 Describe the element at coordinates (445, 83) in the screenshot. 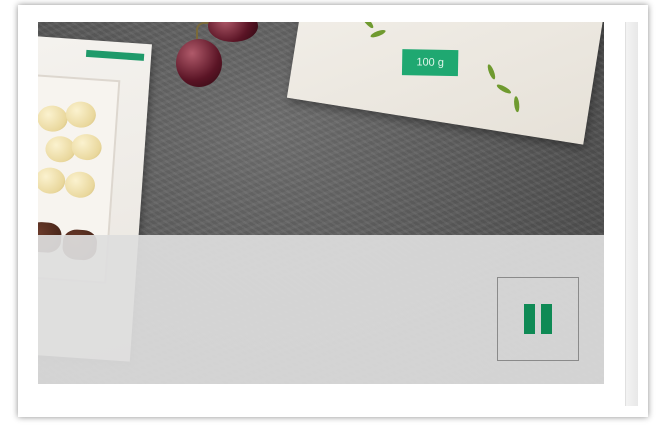

I see `product-box-top: 100 g` at that location.